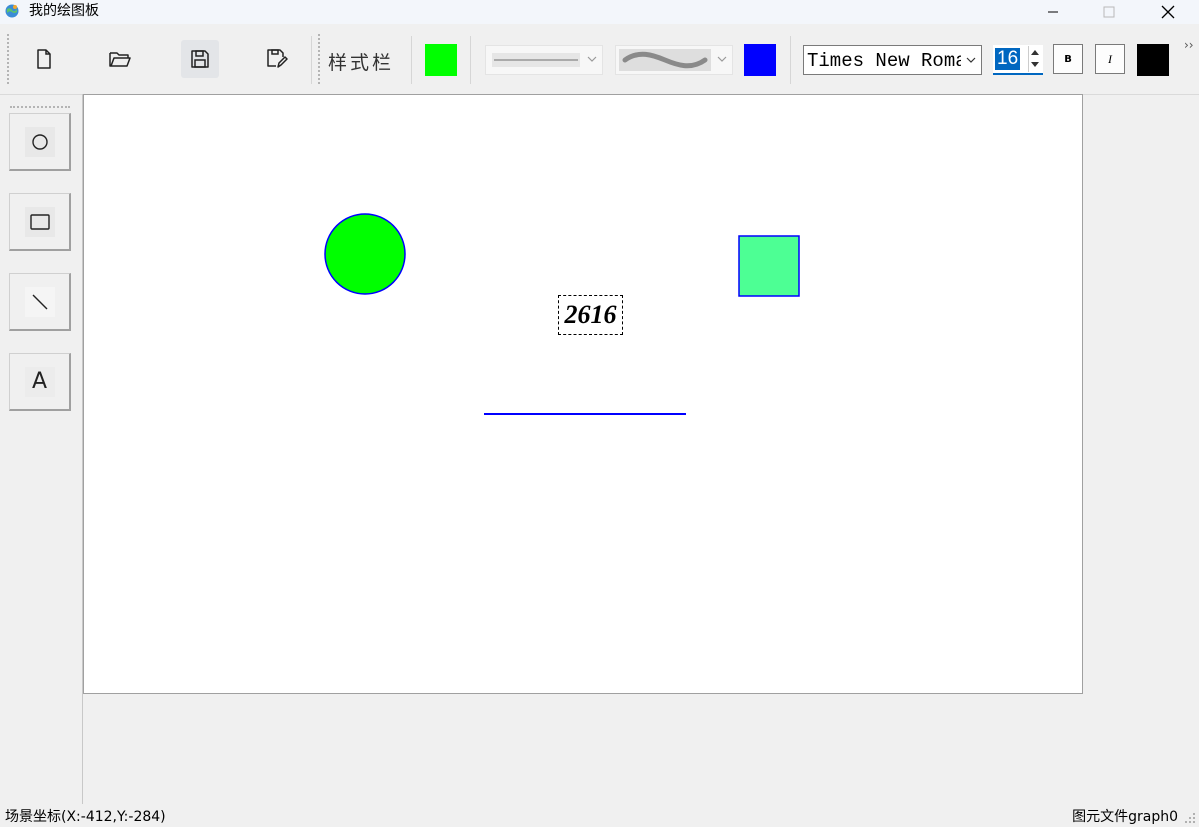 This screenshot has height=827, width=1199. I want to click on tool-palette-grip, so click(40, 107).